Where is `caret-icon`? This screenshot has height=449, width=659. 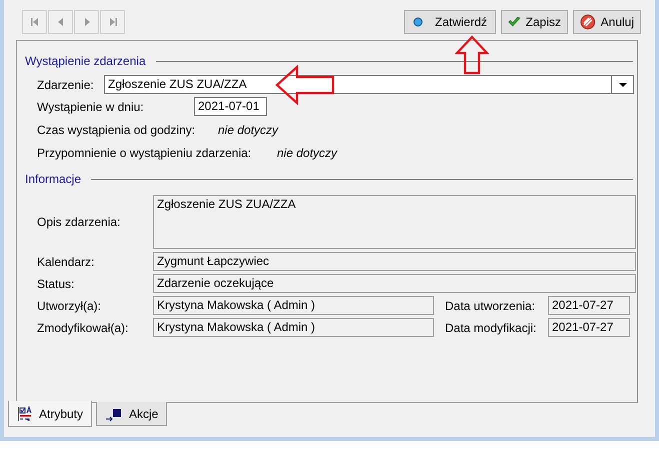 caret-icon is located at coordinates (622, 84).